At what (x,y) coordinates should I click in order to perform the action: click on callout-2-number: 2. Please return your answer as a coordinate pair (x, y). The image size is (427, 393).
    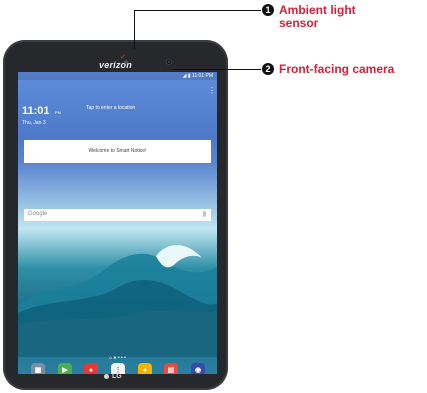
    Looking at the image, I should click on (268, 69).